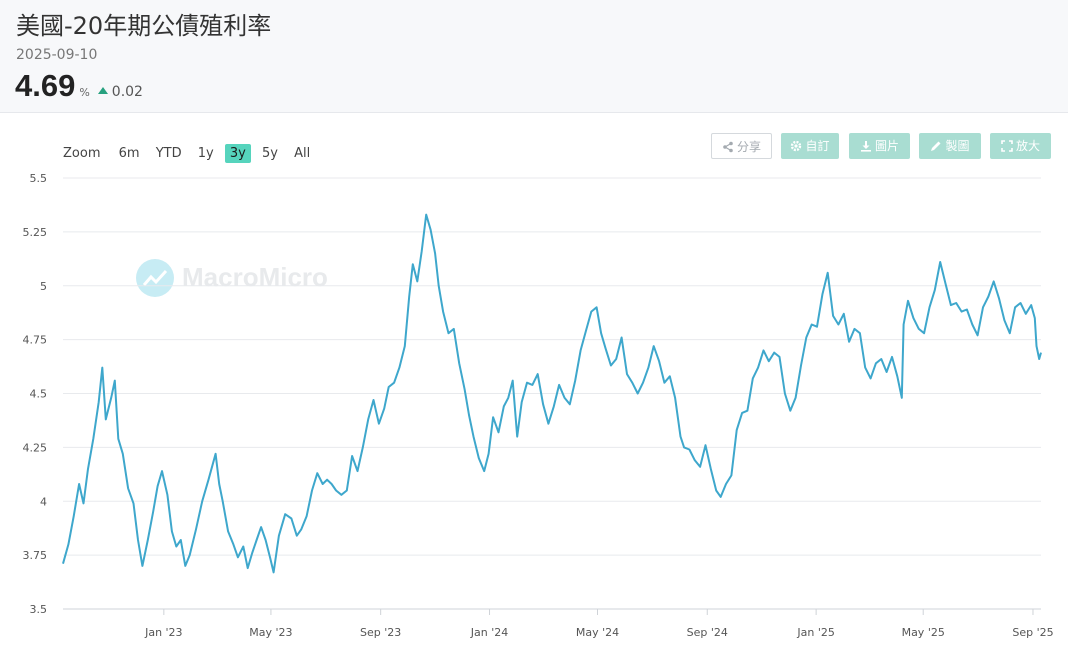  I want to click on x-tick-label: May '24, so click(597, 632).